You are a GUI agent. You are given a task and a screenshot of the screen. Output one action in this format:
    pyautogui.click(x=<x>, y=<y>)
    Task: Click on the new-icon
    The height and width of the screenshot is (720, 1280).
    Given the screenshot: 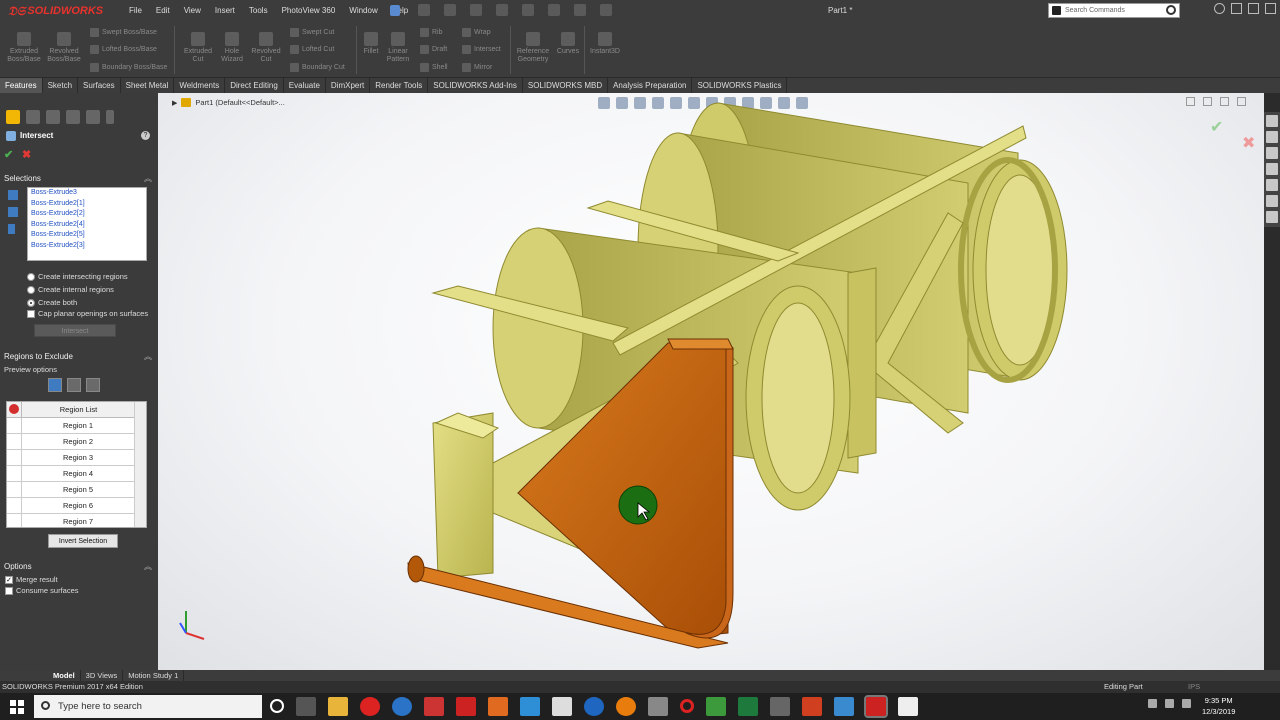 What is the action you would take?
    pyautogui.click(x=424, y=10)
    